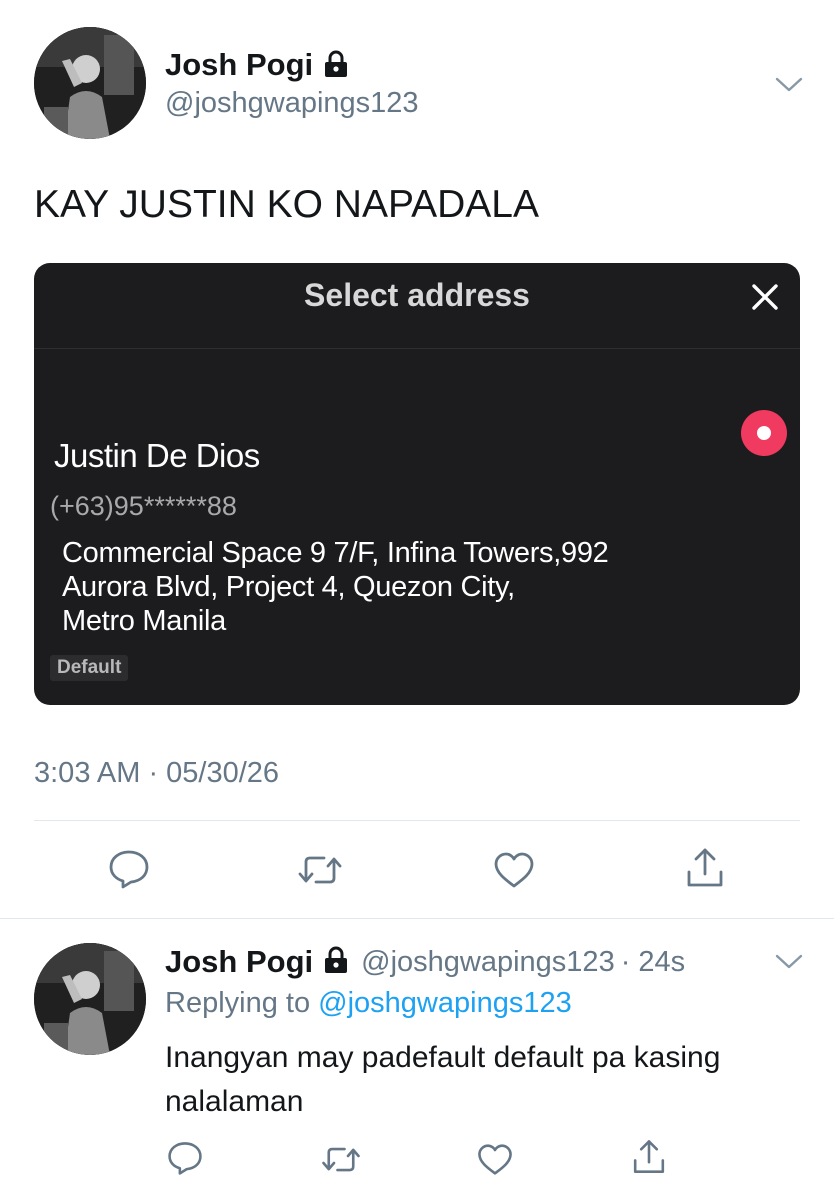  I want to click on reply-avatar, so click(90, 999).